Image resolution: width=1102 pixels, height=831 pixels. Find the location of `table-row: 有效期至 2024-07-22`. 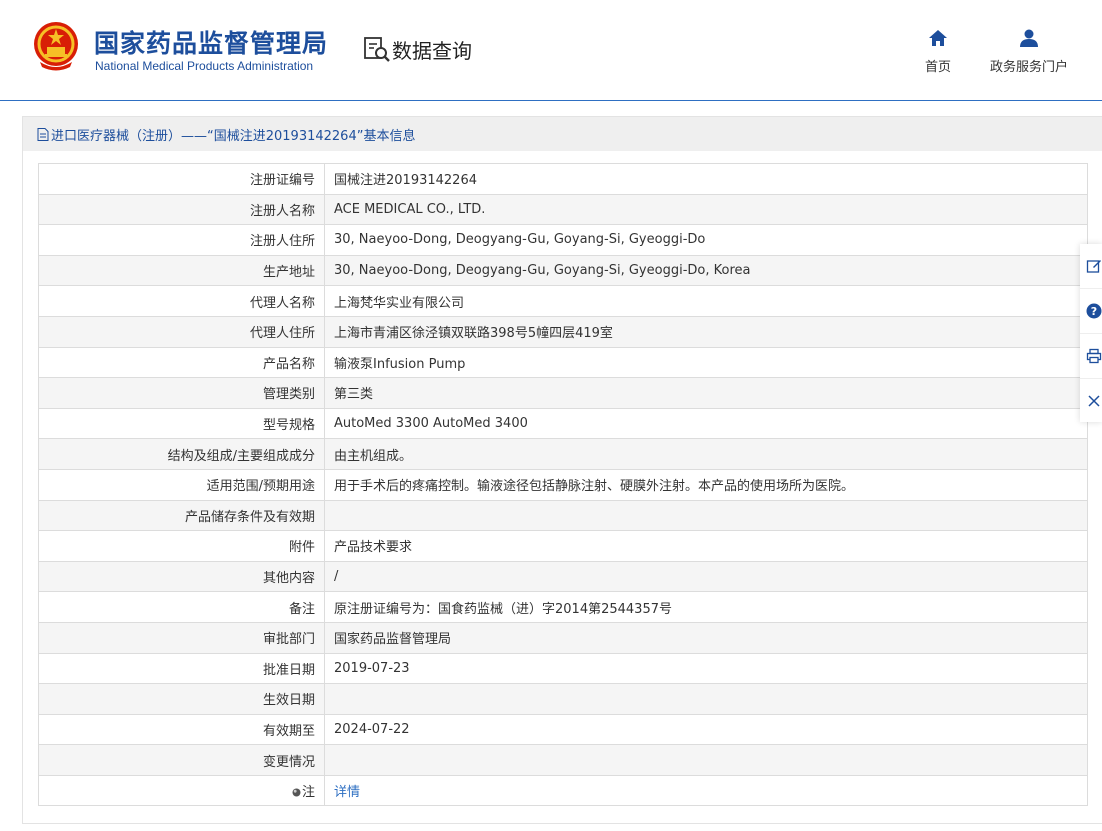

table-row: 有效期至 2024-07-22 is located at coordinates (563, 729).